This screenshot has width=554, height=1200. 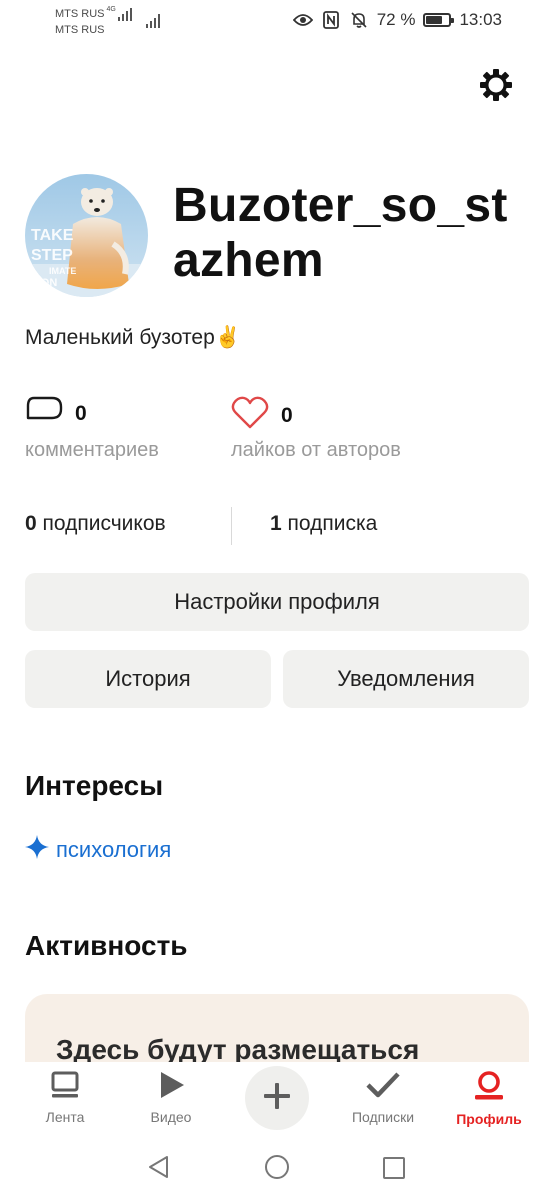 What do you see at coordinates (44, 413) in the screenshot?
I see `comment-icon` at bounding box center [44, 413].